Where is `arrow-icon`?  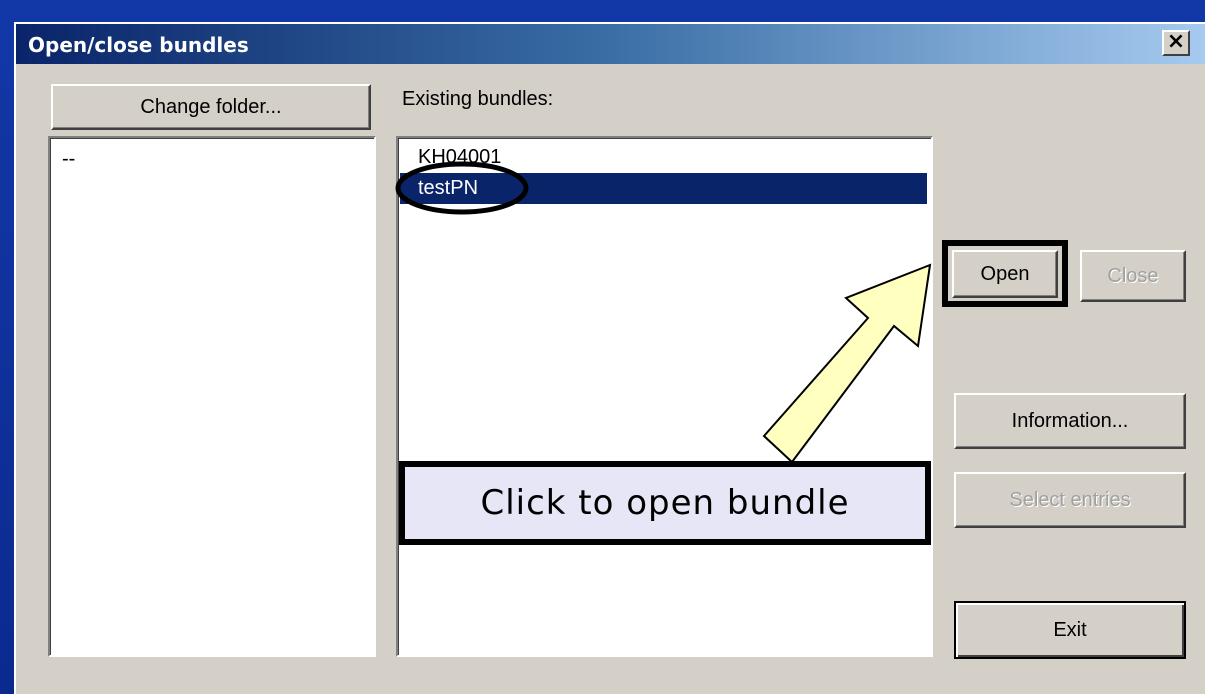
arrow-icon is located at coordinates (847, 363).